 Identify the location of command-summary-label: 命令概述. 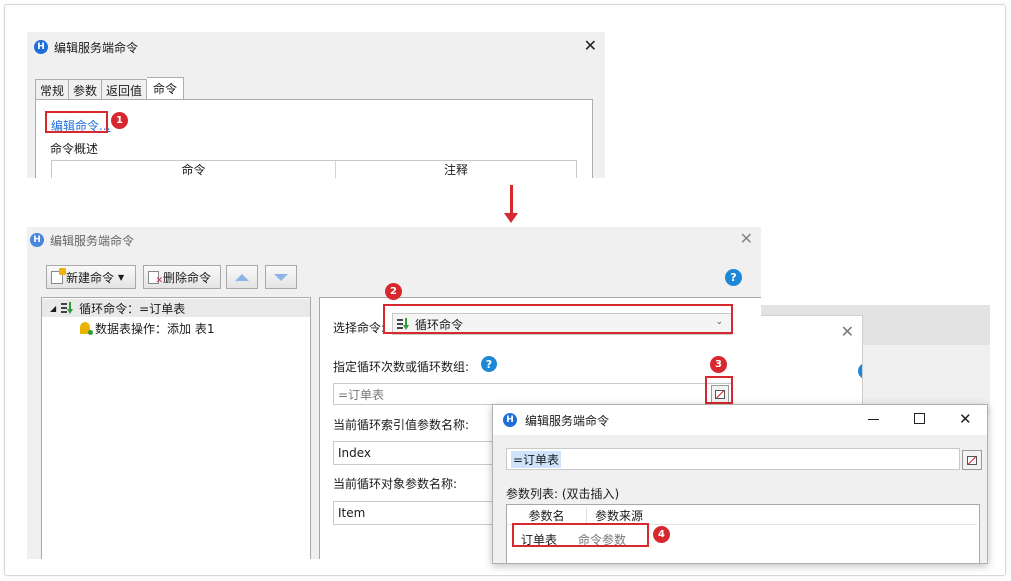
(74, 149).